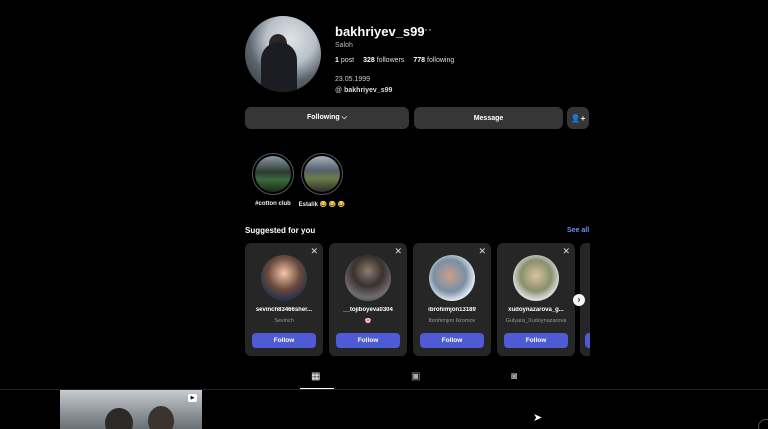 This screenshot has width=768, height=429. I want to click on reels-icon: ▣, so click(415, 376).